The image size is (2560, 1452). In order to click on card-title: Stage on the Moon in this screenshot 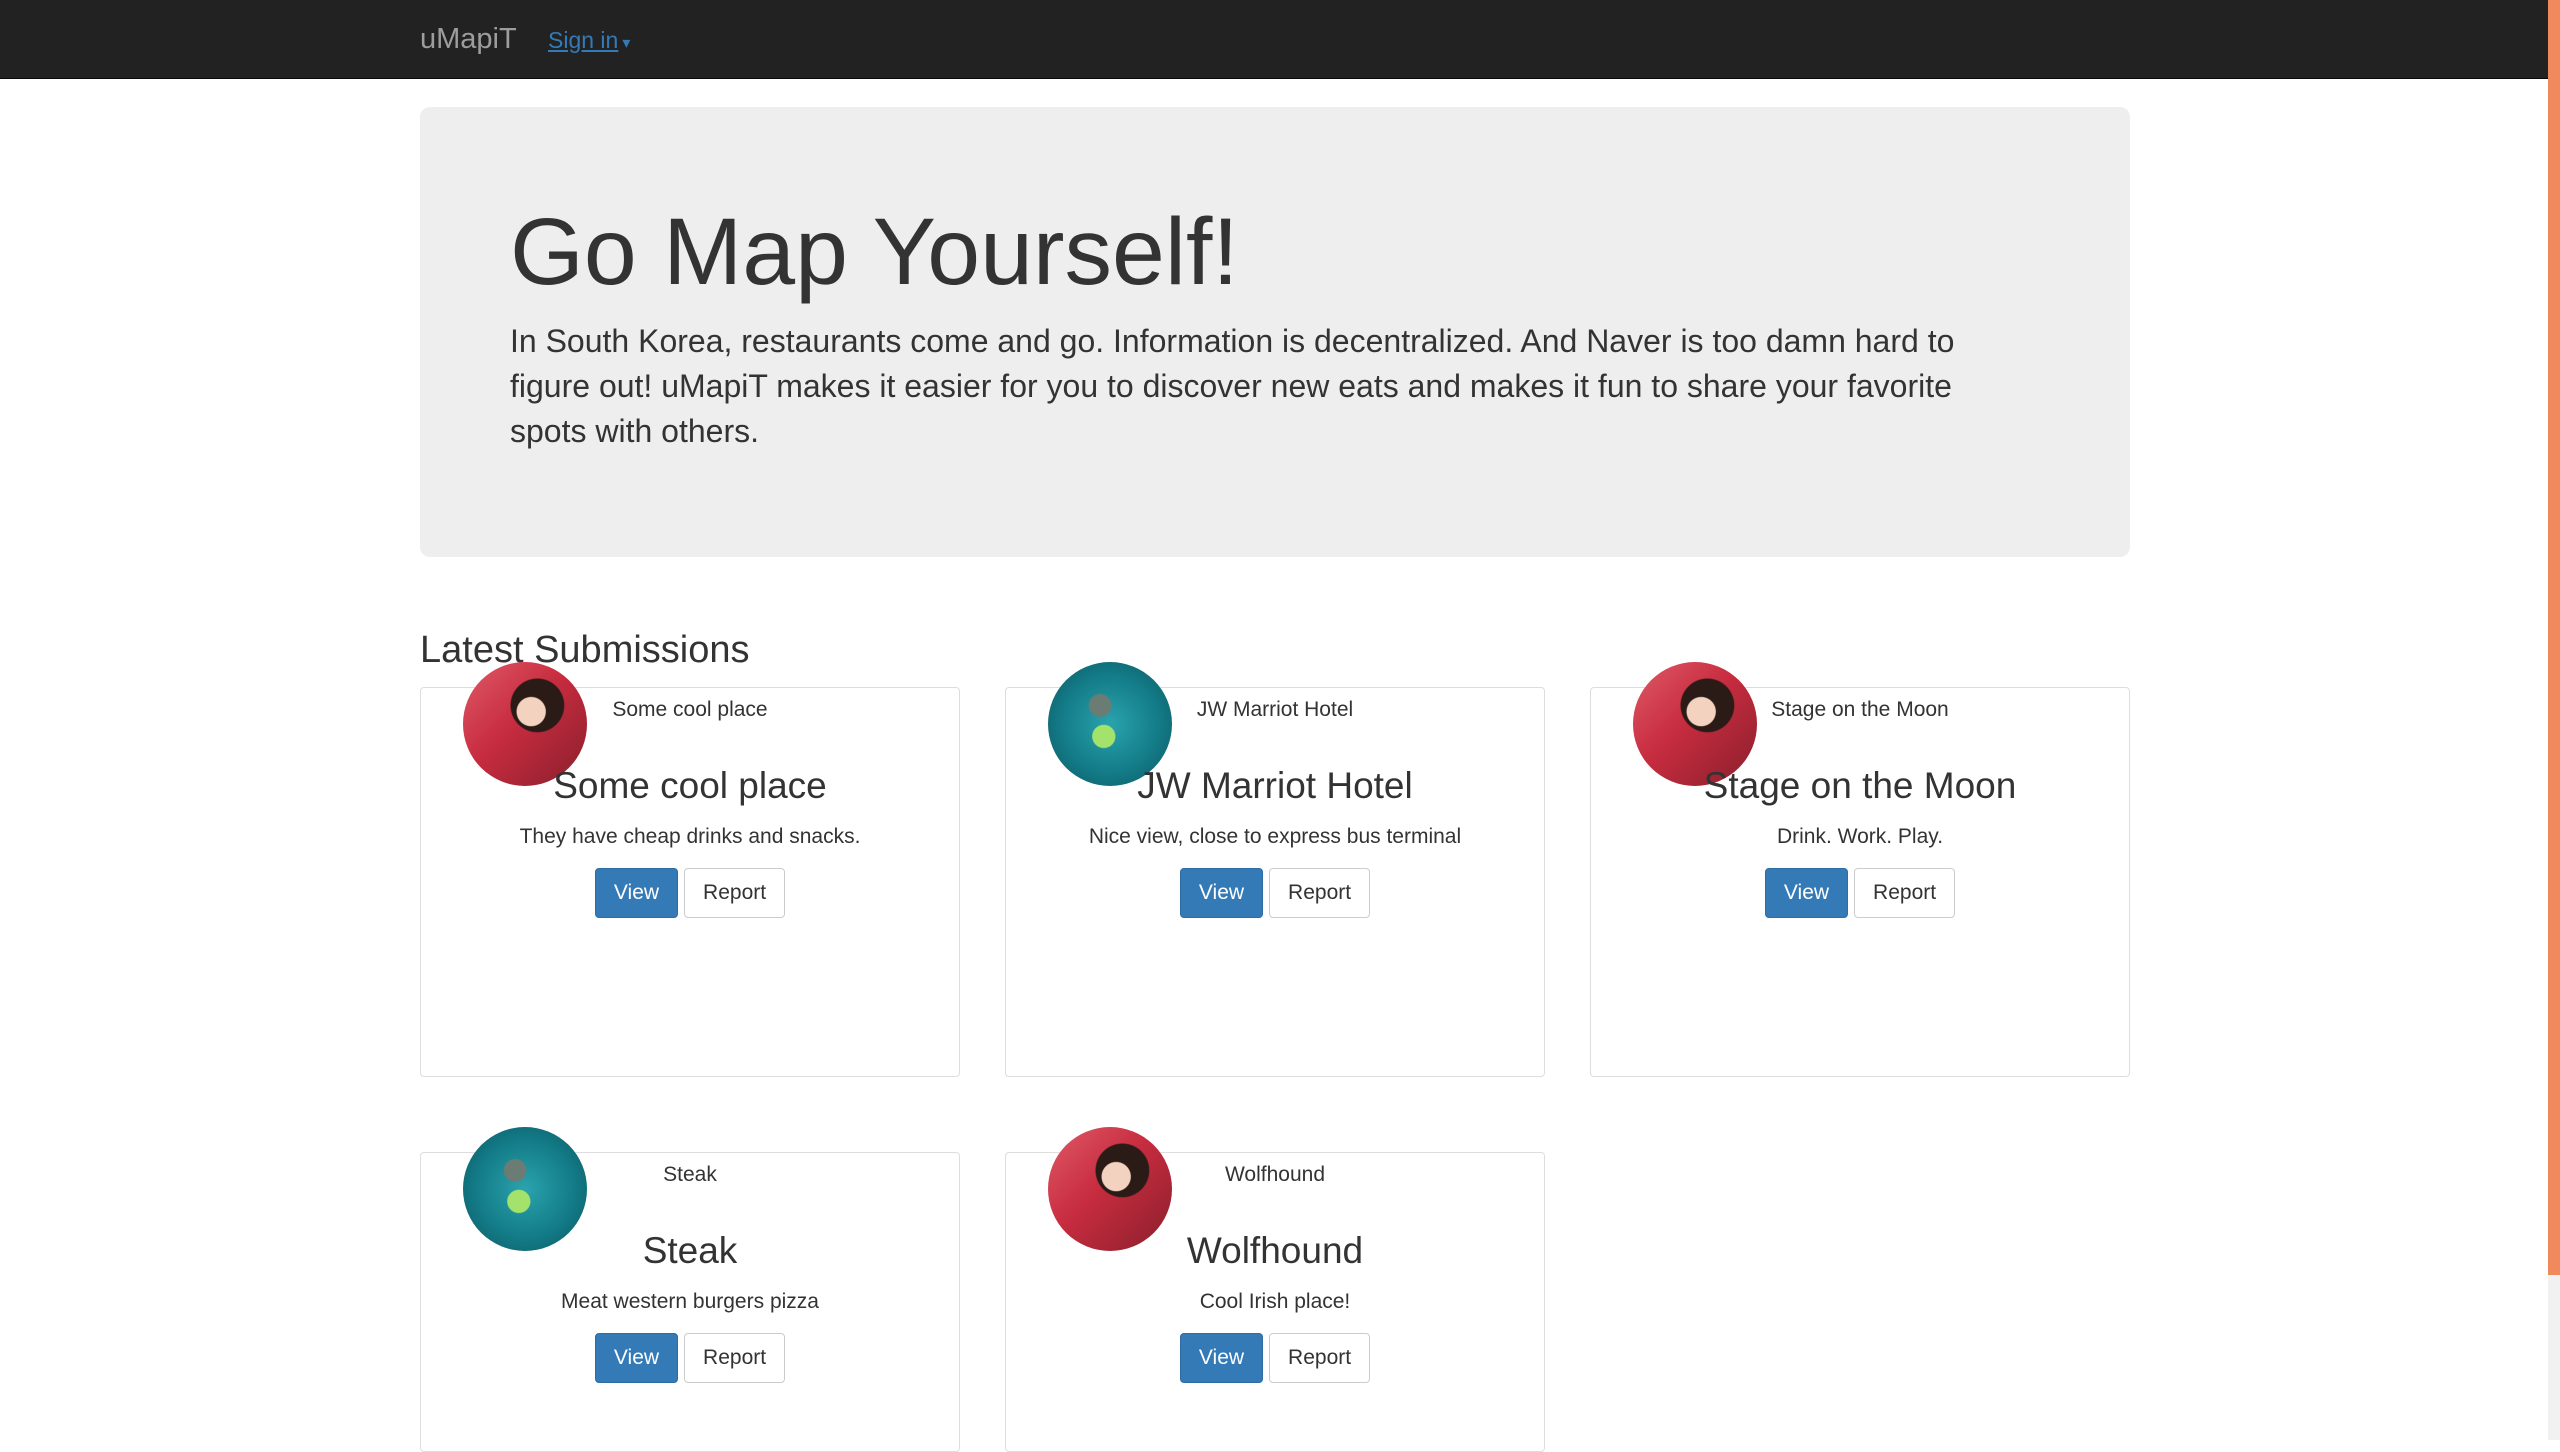, I will do `click(1860, 785)`.